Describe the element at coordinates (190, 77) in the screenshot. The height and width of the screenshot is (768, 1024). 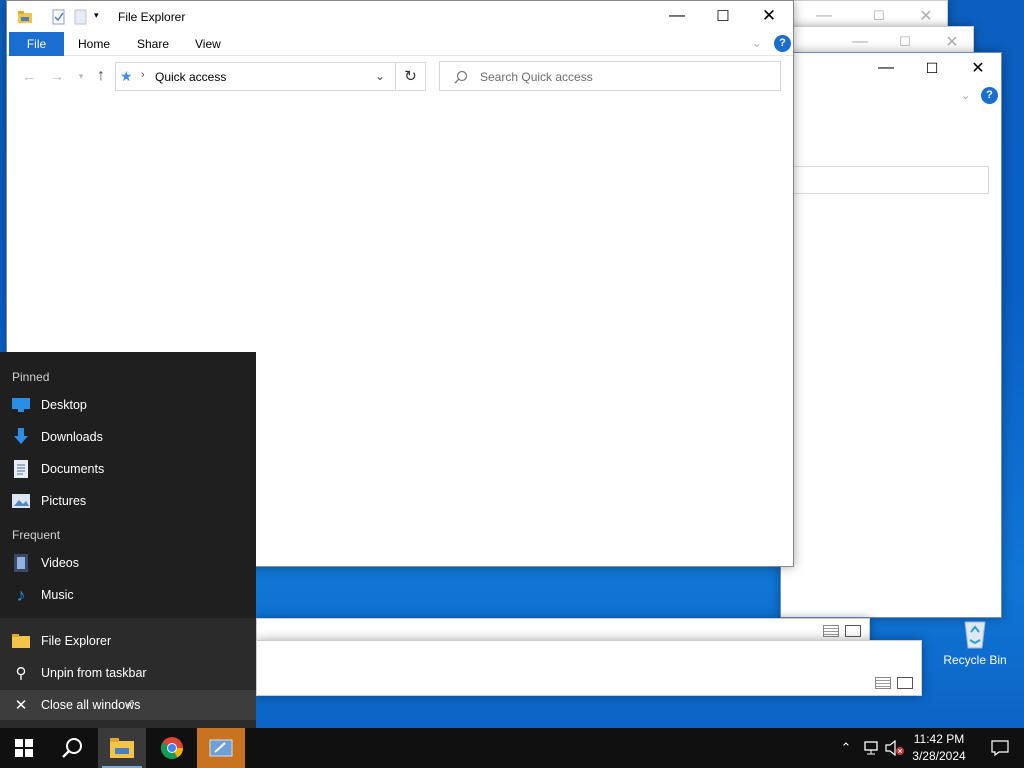
I see `address-text: Quick access` at that location.